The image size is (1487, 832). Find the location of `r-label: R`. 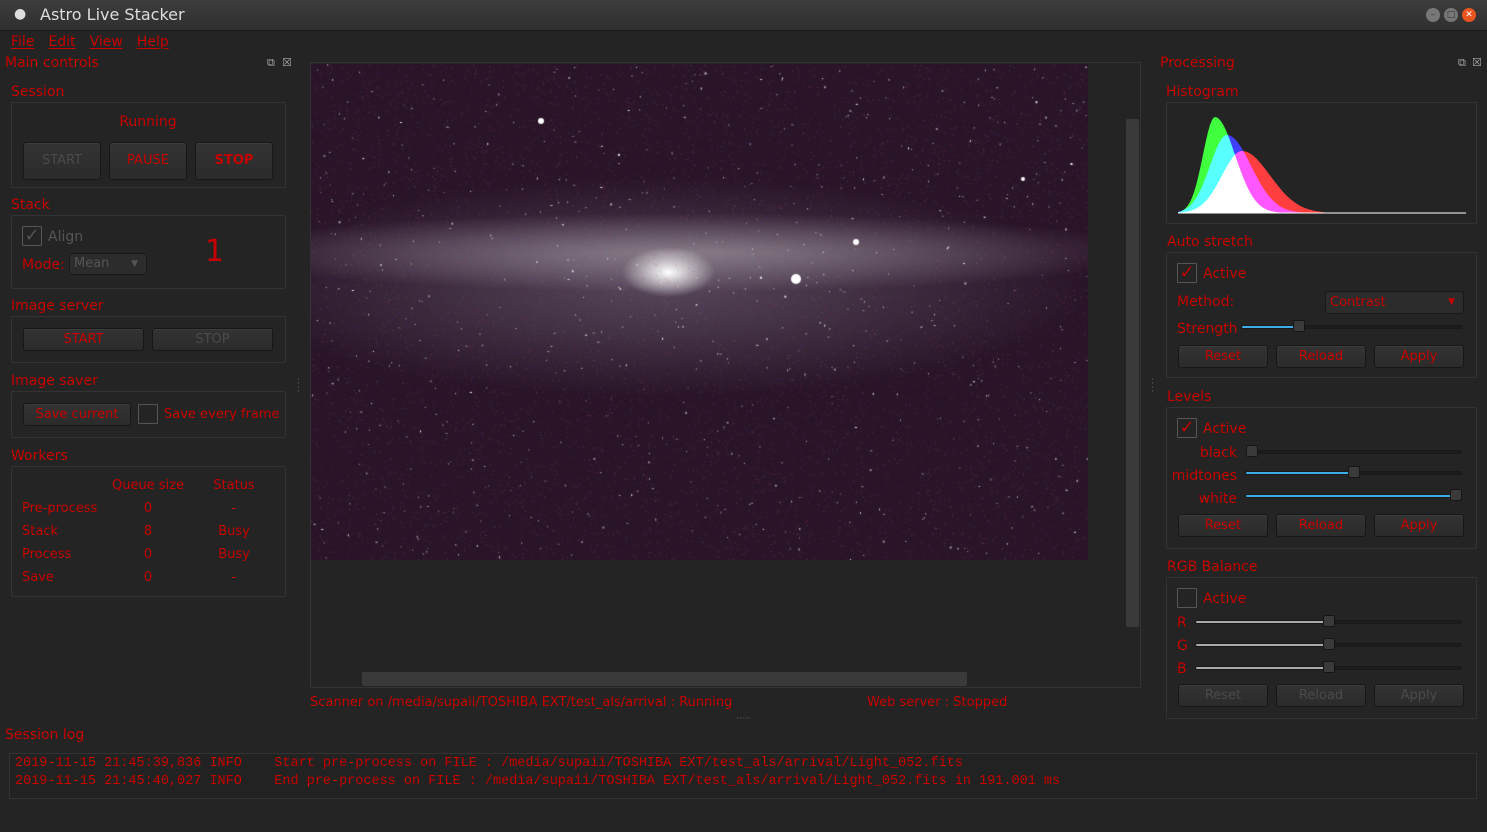

r-label: R is located at coordinates (1182, 623).